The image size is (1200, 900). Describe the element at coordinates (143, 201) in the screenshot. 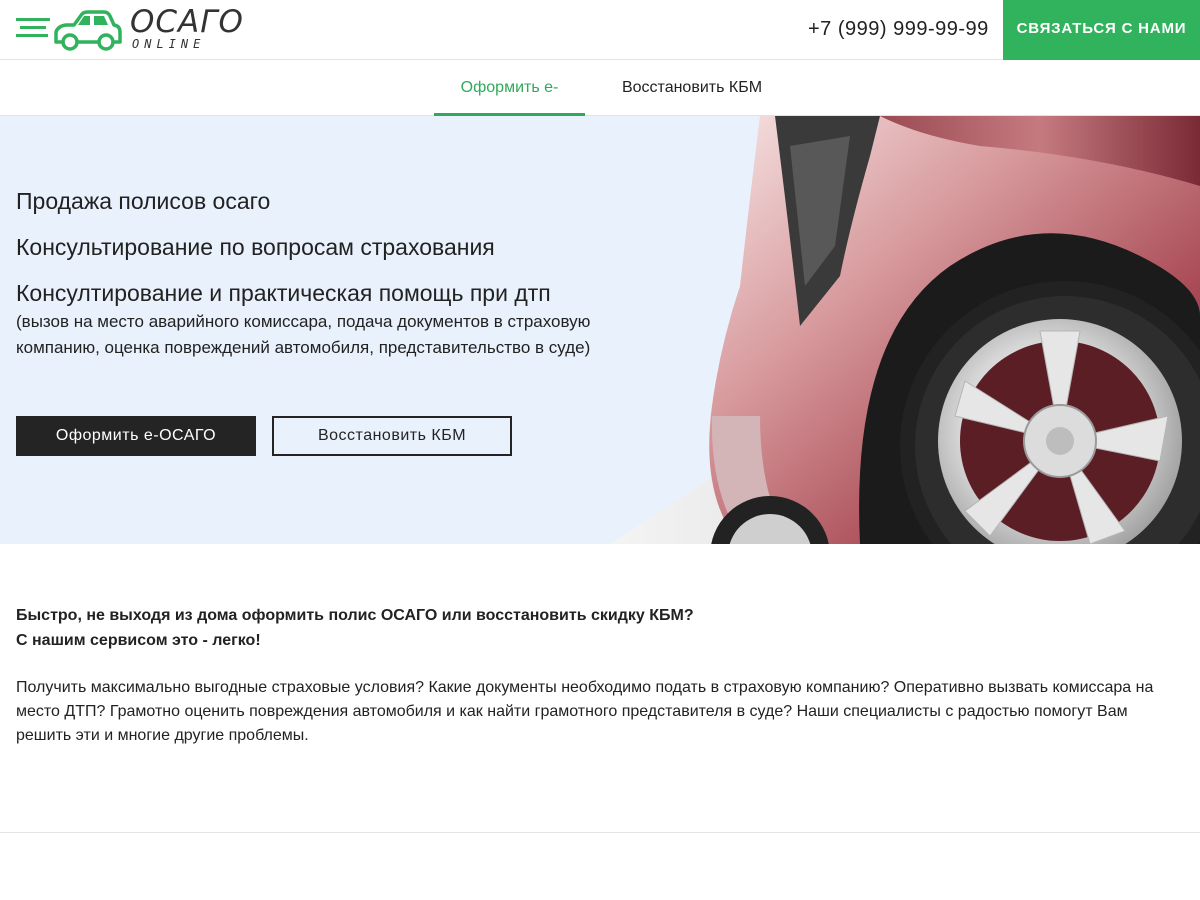

I see `hero-line-1: Продажа полисов осаго` at that location.